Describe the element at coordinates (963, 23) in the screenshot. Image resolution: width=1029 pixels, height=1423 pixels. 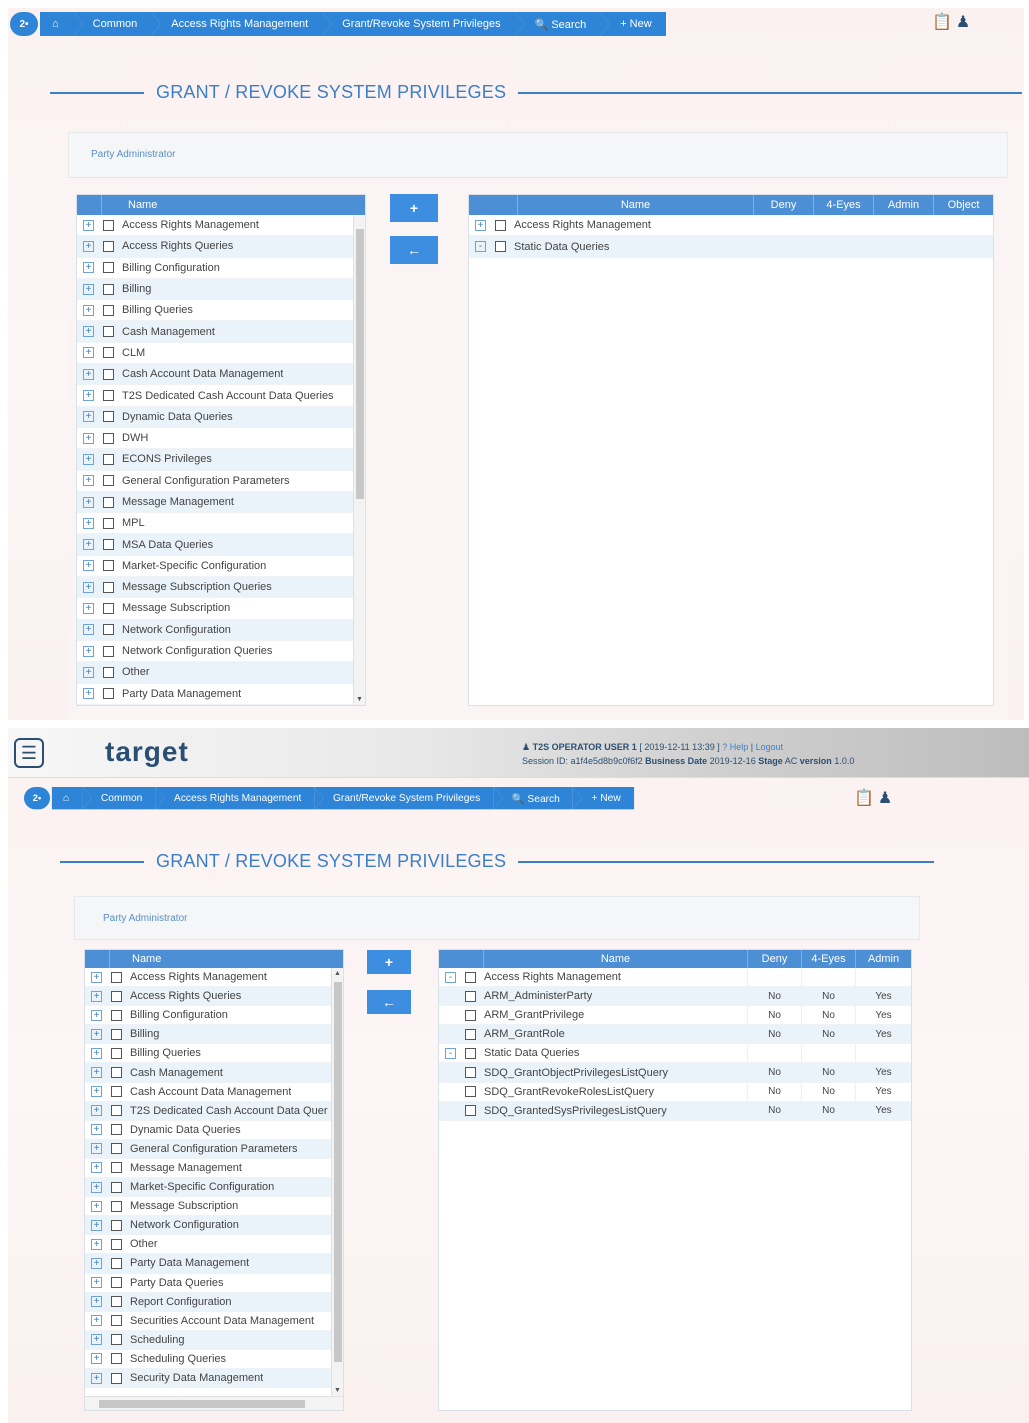
I see `users-icon: ♟` at that location.